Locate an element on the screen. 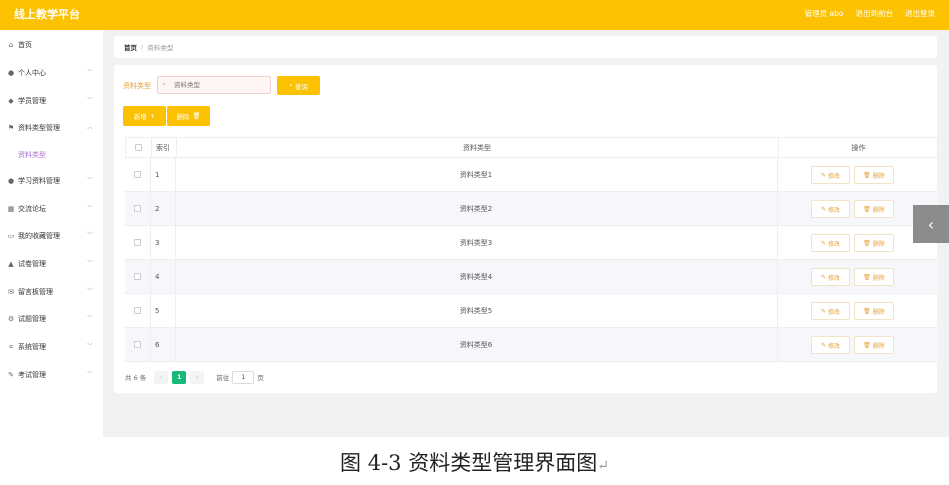 This screenshot has width=949, height=485. chevron-up-icon: ︿ is located at coordinates (89, 127).